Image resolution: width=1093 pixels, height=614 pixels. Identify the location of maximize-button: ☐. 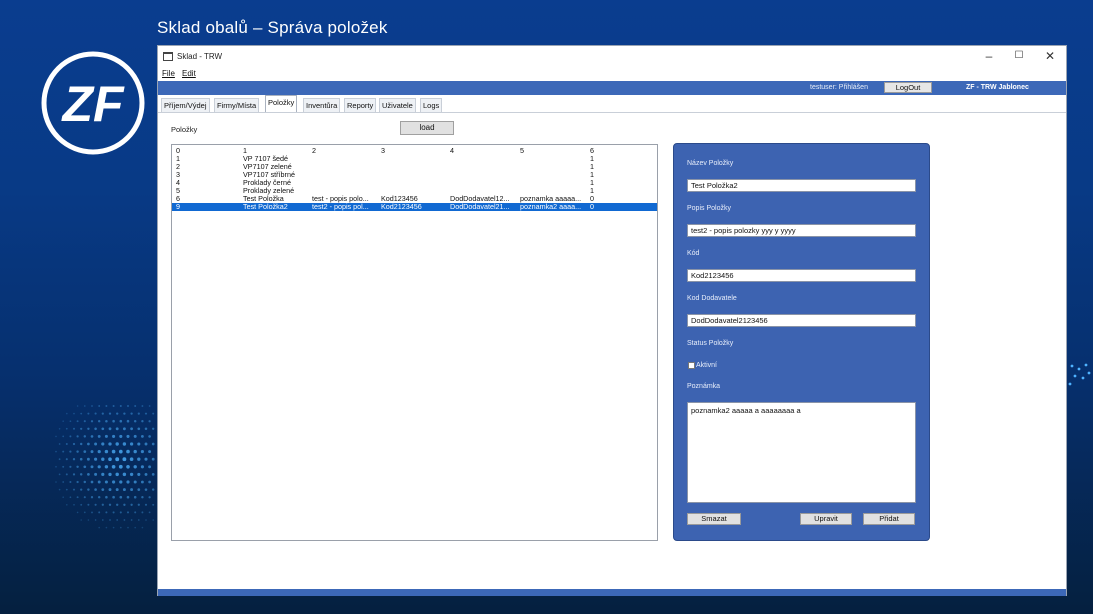
(1019, 56).